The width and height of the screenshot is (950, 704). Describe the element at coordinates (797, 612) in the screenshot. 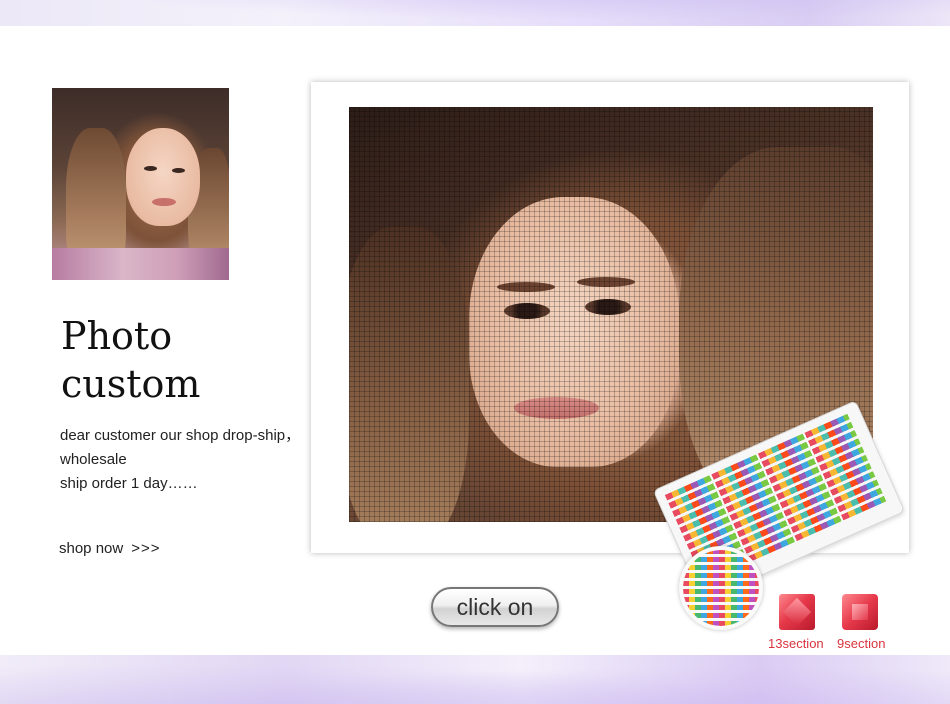

I see `square-drill-icon` at that location.